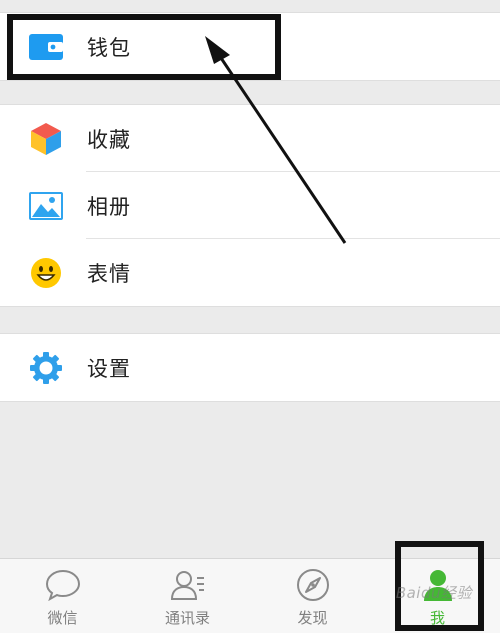 The image size is (500, 633). What do you see at coordinates (276, 140) in the screenshot?
I see `annotation-arrow` at bounding box center [276, 140].